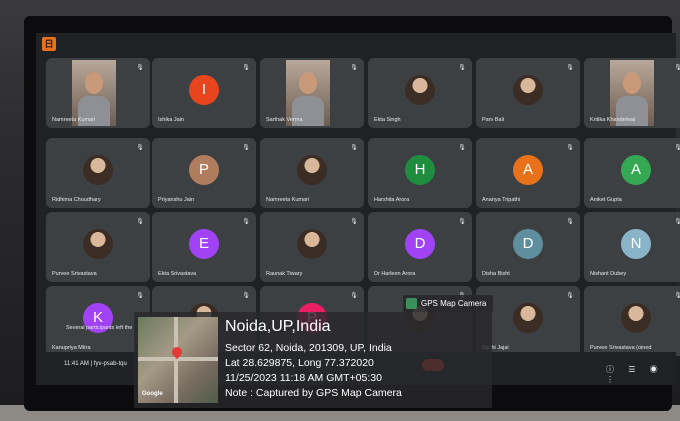 Image resolution: width=680 pixels, height=421 pixels. I want to click on participant-name: Kanupriya Mitra, so click(71, 348).